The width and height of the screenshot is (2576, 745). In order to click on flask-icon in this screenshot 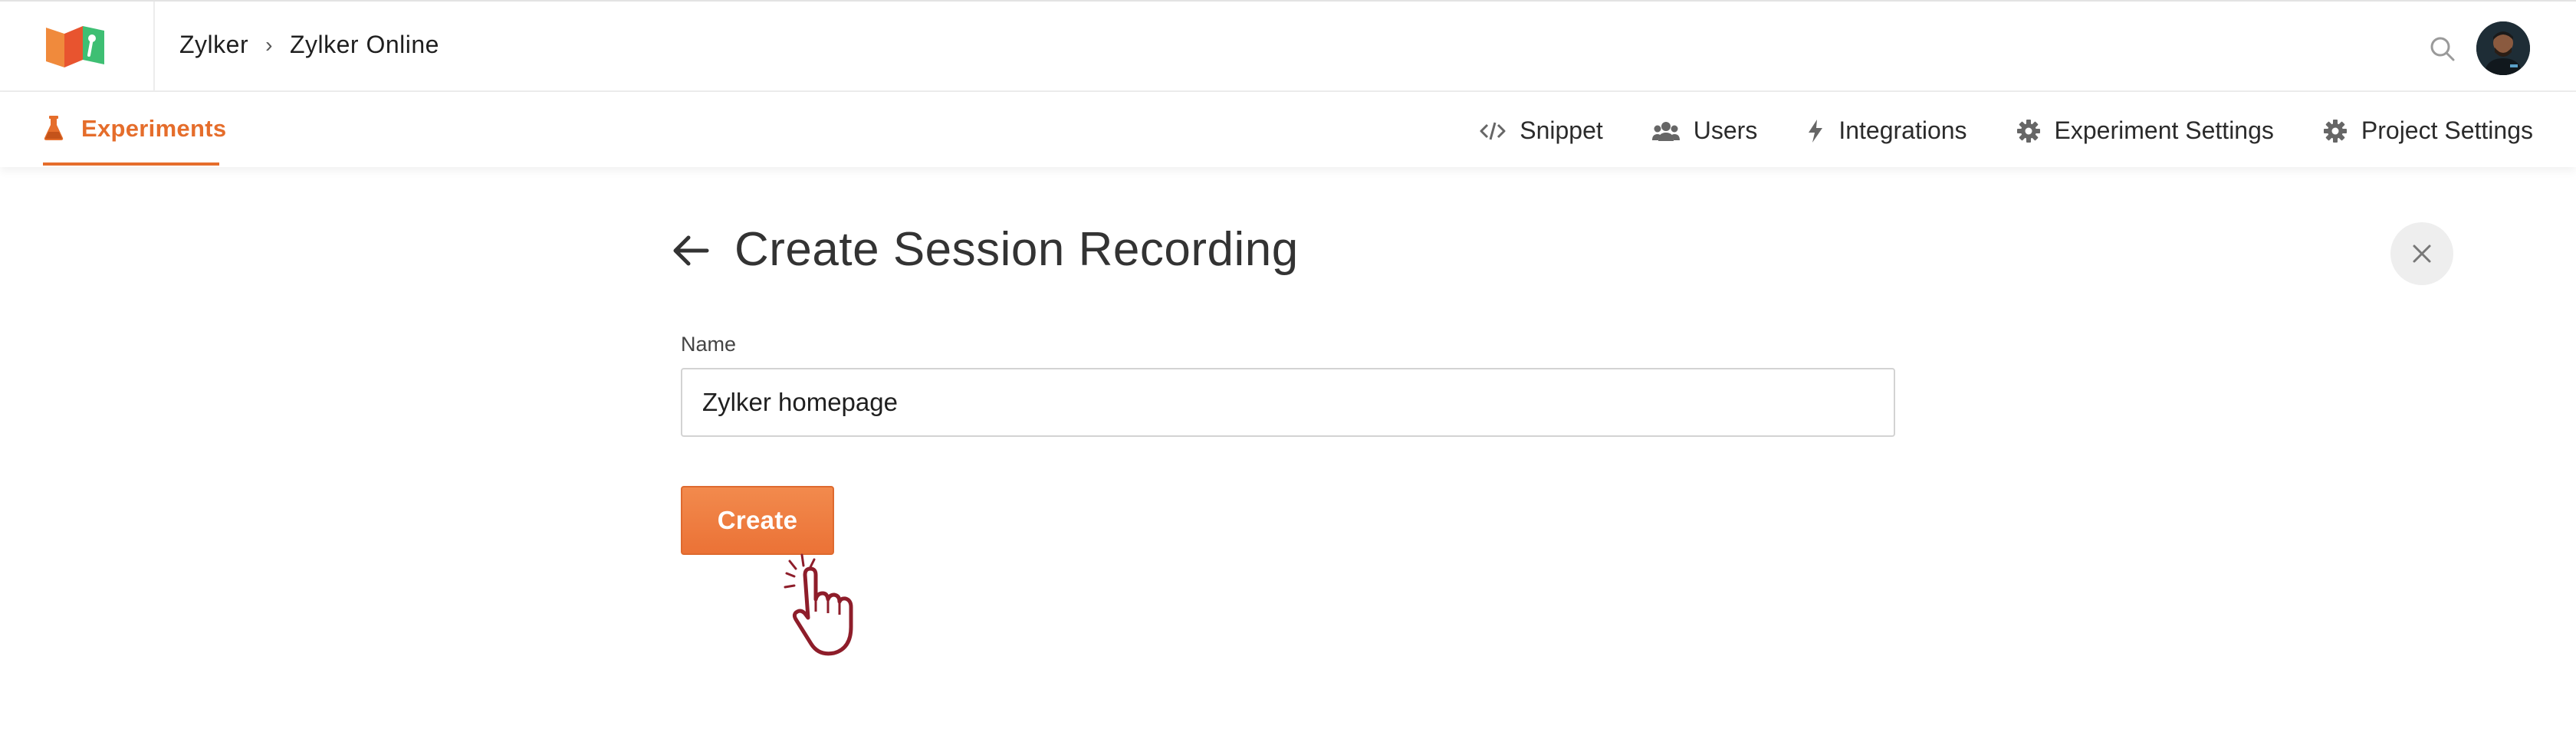, I will do `click(54, 128)`.